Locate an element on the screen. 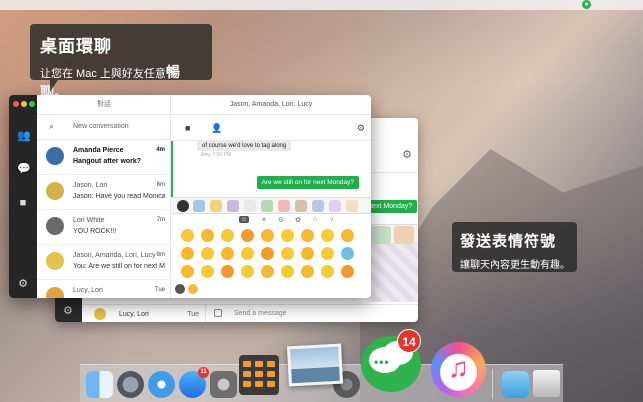  emoji-shock-icon is located at coordinates (227, 271).